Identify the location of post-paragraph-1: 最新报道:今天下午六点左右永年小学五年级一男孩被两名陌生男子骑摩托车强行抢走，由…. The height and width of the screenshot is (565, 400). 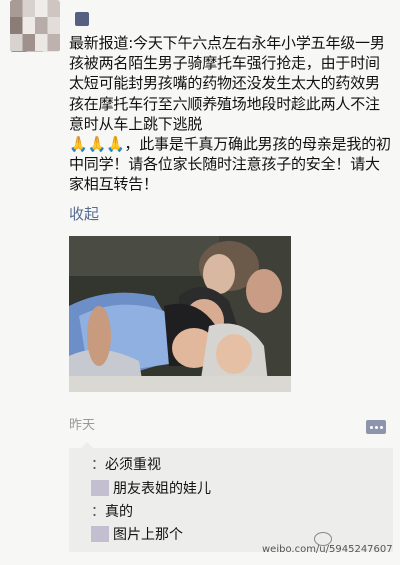
(227, 83).